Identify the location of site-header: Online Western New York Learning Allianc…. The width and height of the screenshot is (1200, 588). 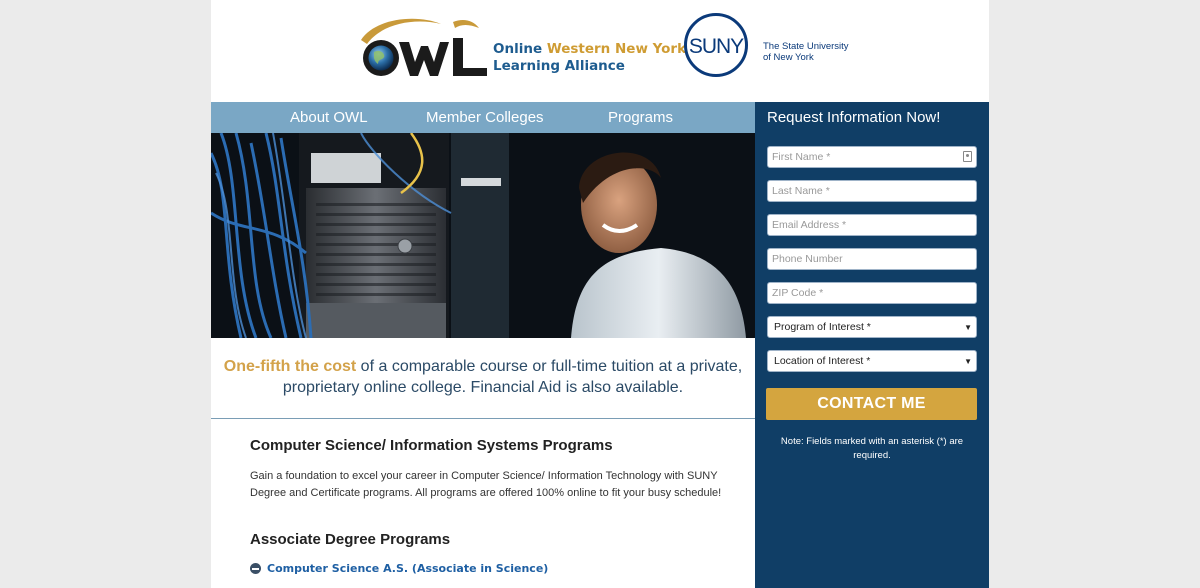
(600, 51).